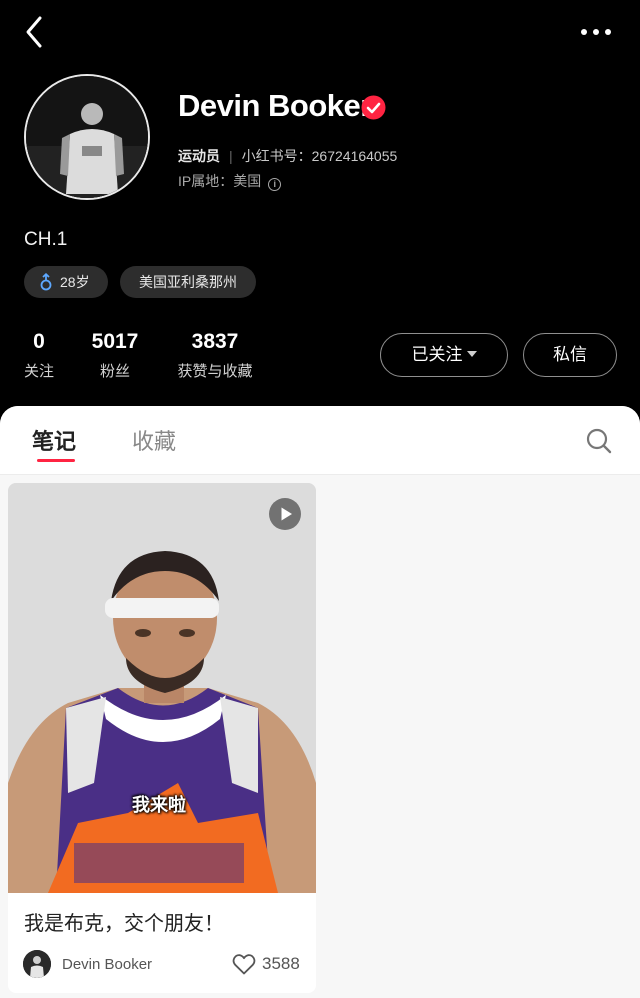  I want to click on ip-location-line: IP属地：美国 i, so click(230, 181).